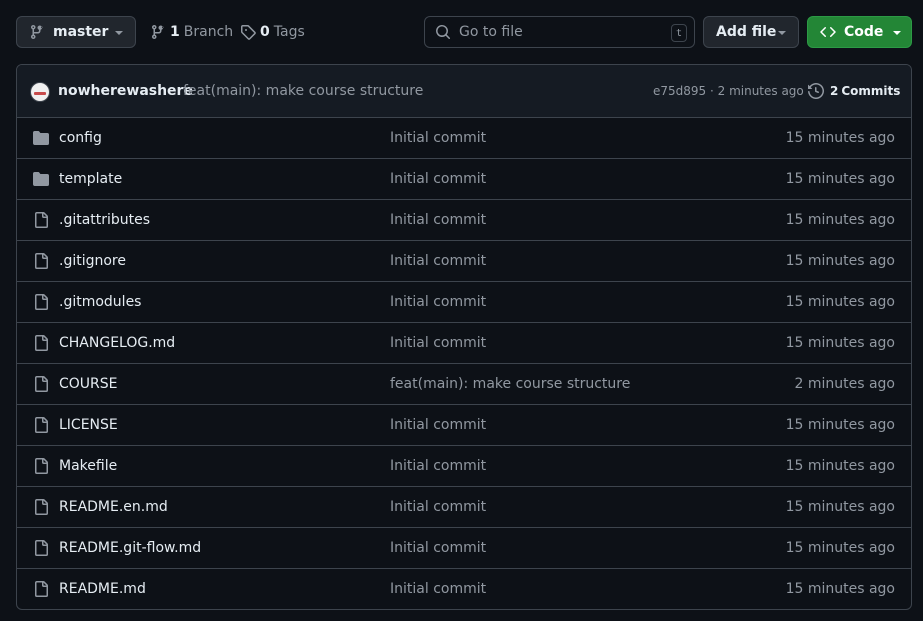 Image resolution: width=923 pixels, height=621 pixels. Describe the element at coordinates (728, 91) in the screenshot. I see `commit-hash-time: e75d895 · 2 minutes ago` at that location.